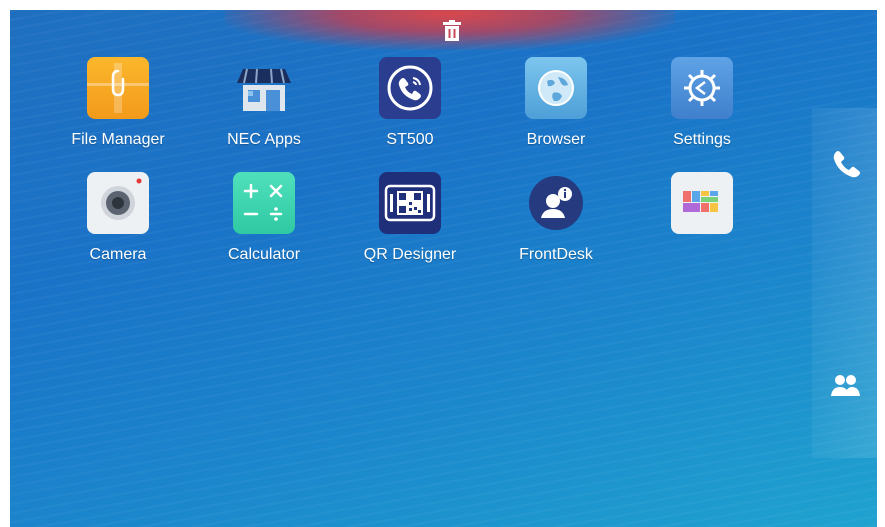  I want to click on app-frontdesk: FrontDesk, so click(556, 218).